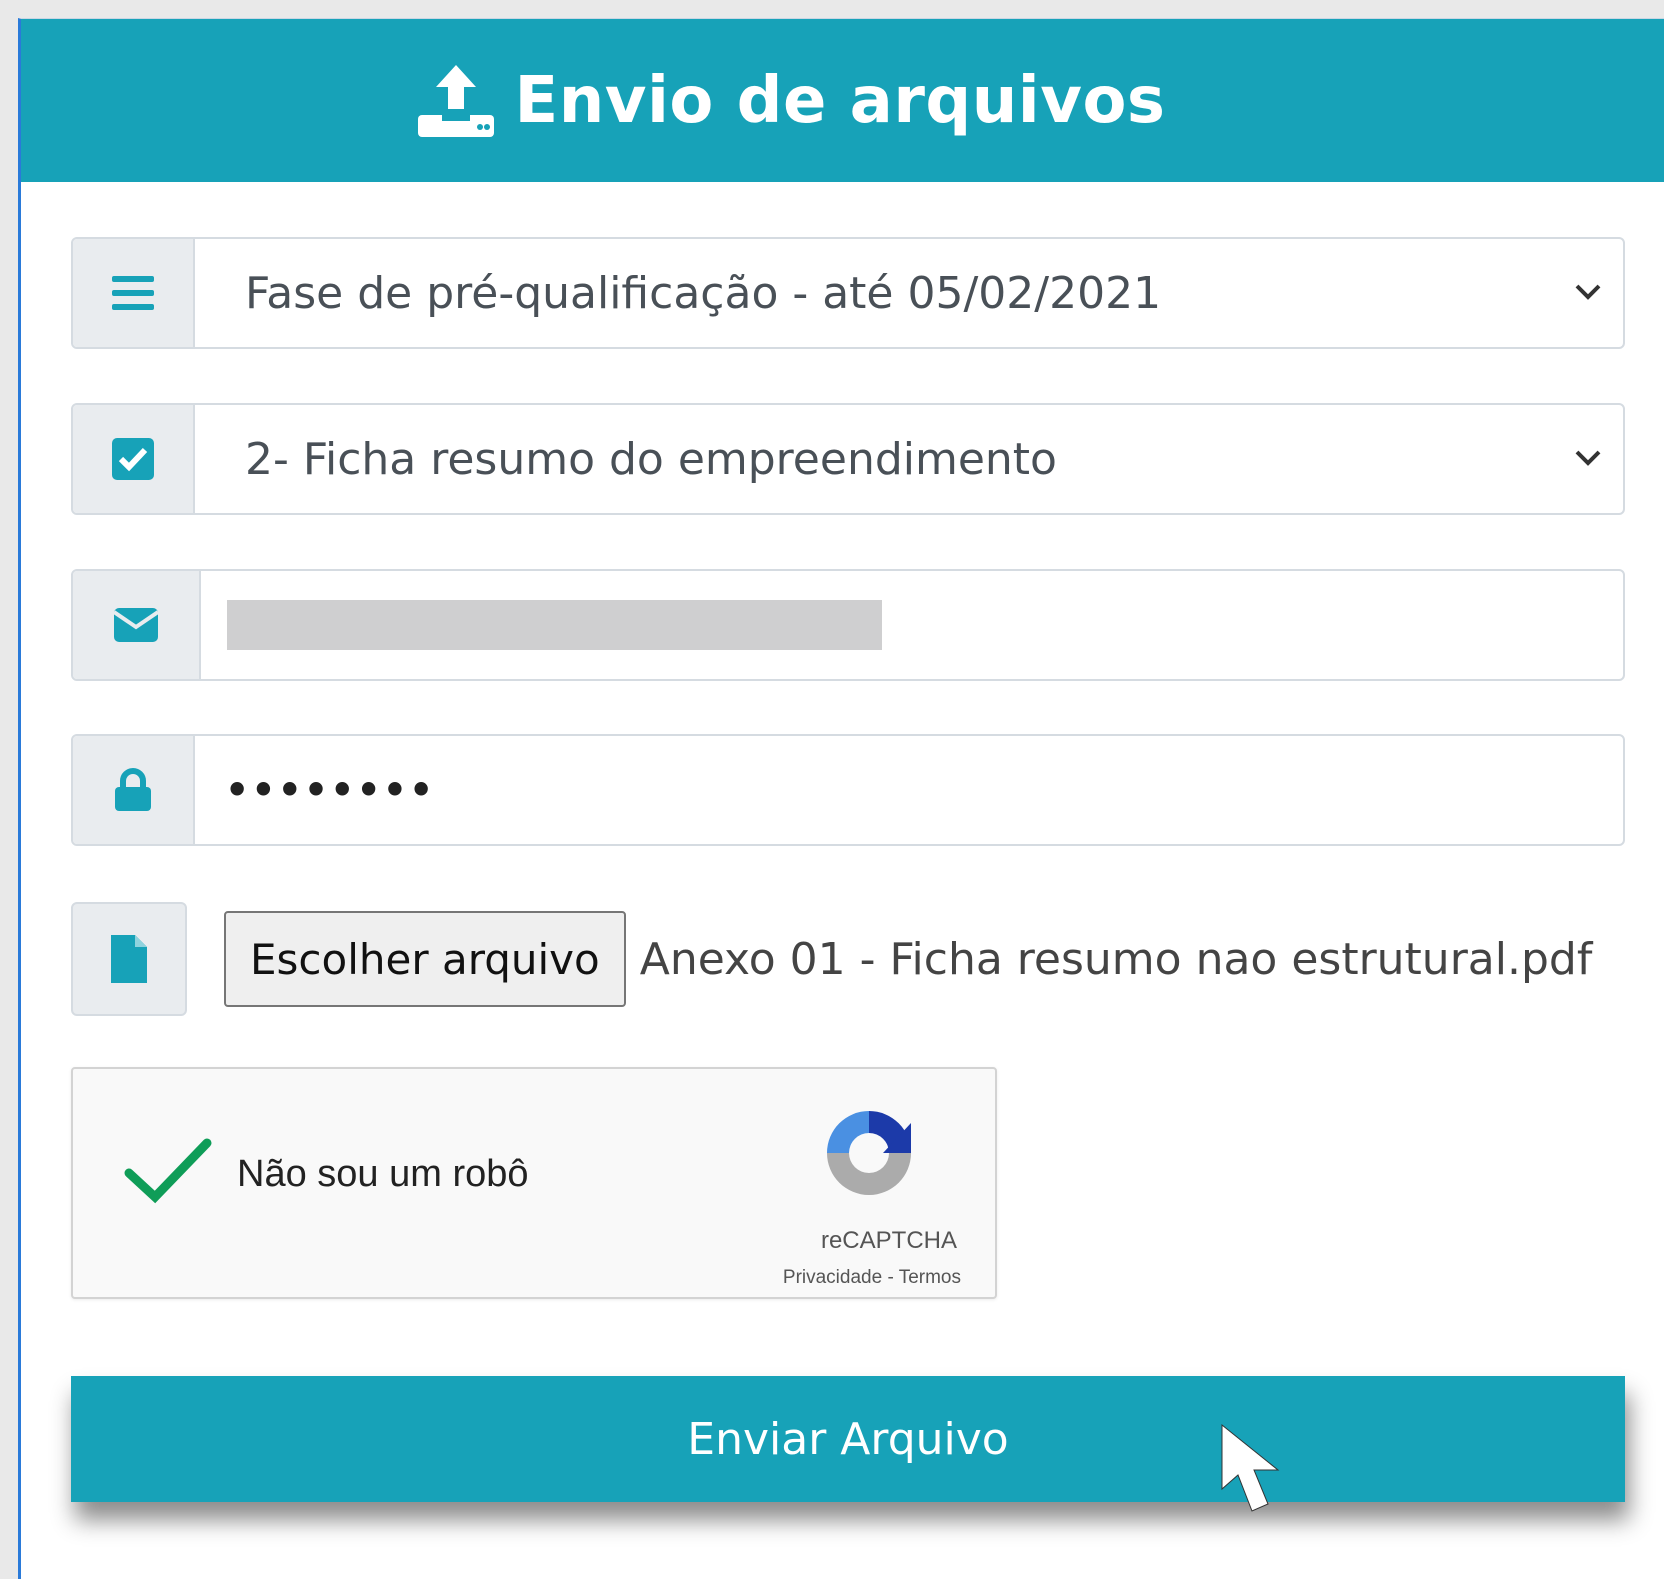 The height and width of the screenshot is (1579, 1664). I want to click on lock-icon, so click(133, 789).